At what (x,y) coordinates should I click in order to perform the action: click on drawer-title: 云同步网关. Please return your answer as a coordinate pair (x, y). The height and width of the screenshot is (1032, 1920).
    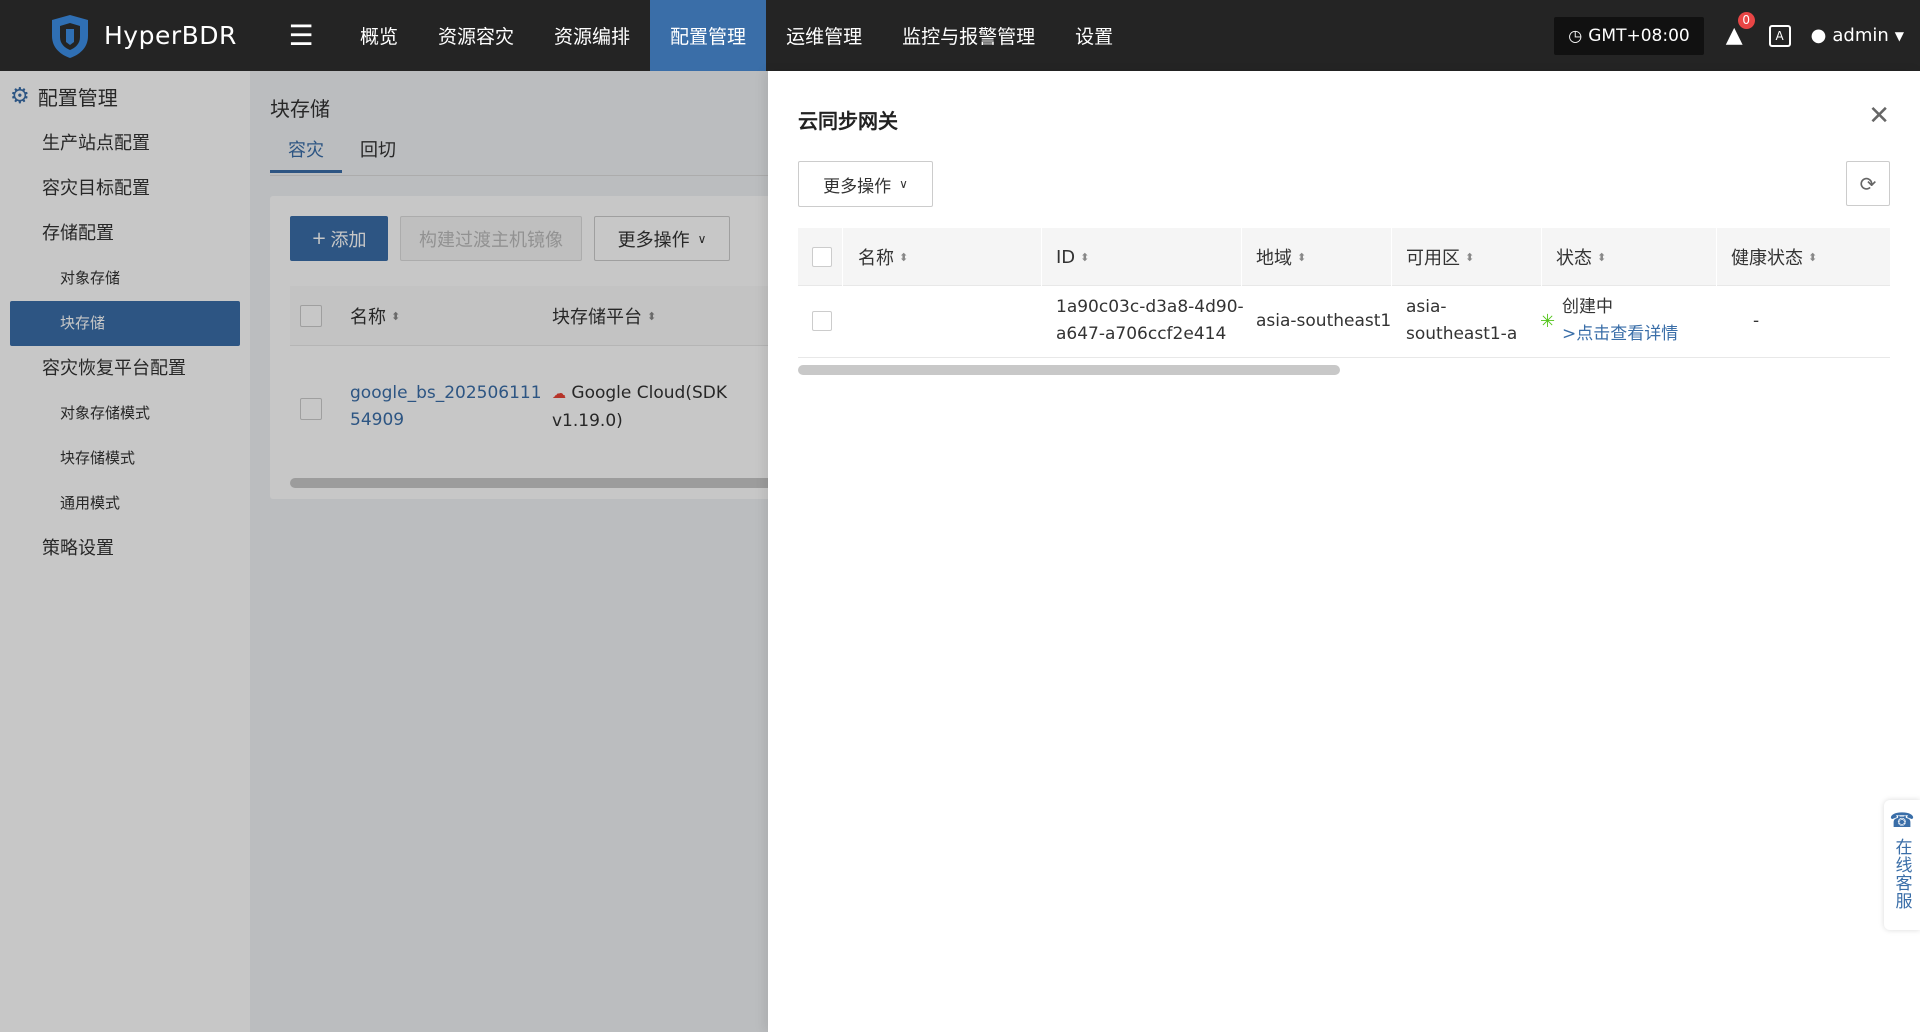
    Looking at the image, I should click on (848, 121).